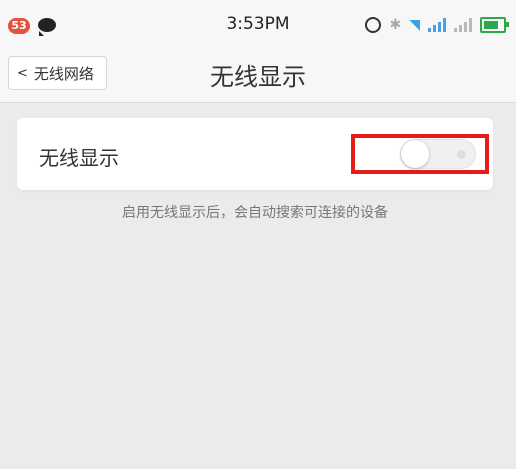 This screenshot has width=516, height=469. I want to click on bluetooth-icon: ✱, so click(395, 25).